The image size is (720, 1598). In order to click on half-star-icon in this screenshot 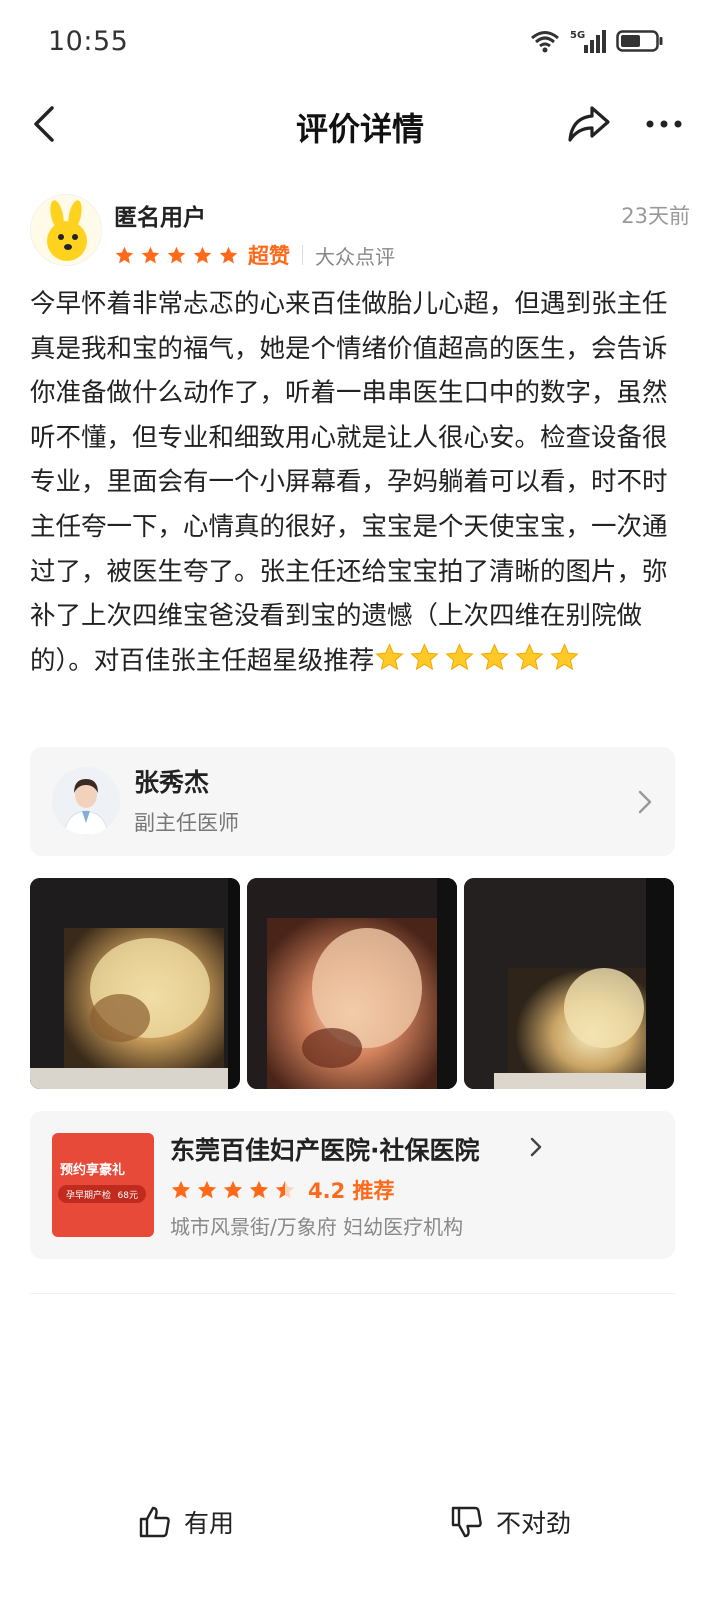, I will do `click(285, 1189)`.